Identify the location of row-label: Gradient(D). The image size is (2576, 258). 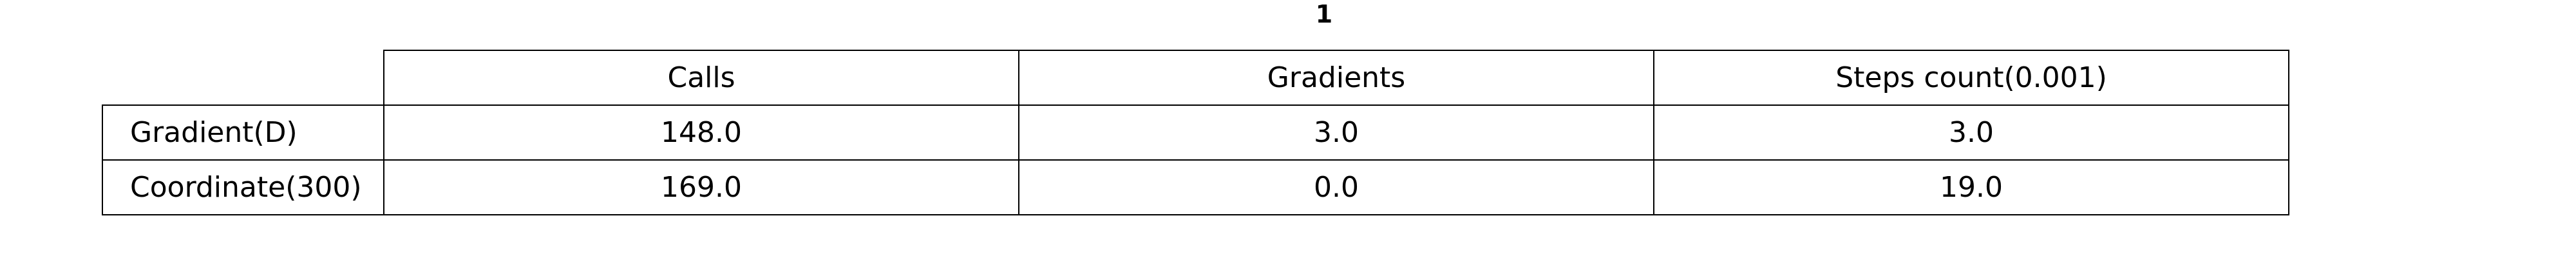
(243, 133).